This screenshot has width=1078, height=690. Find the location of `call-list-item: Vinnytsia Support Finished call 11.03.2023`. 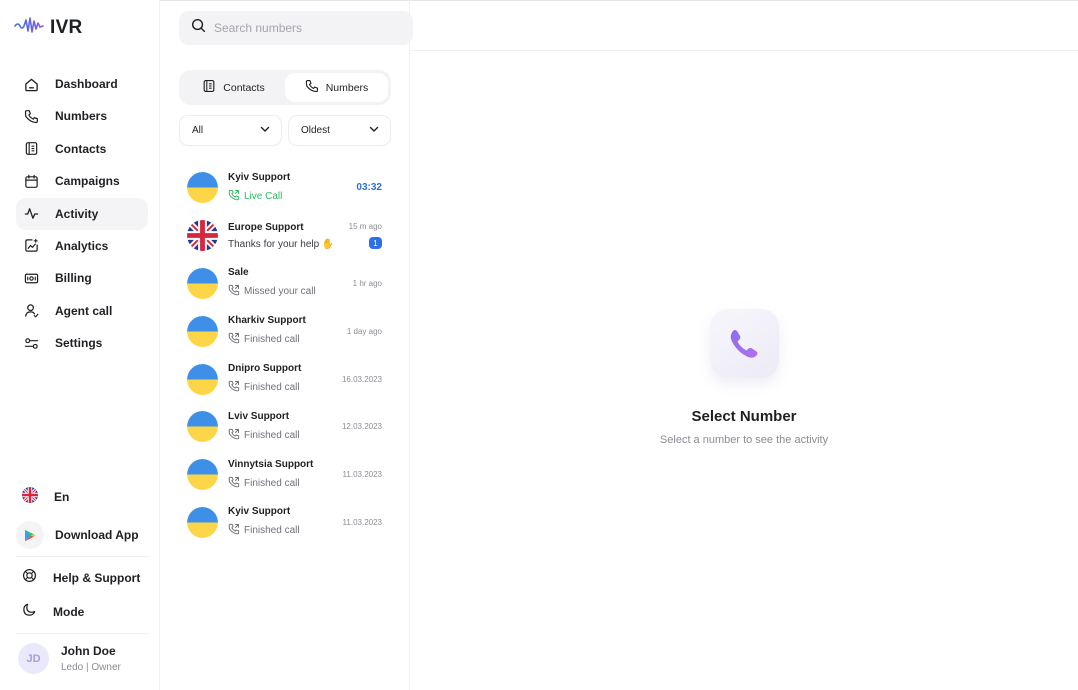

call-list-item: Vinnytsia Support Finished call 11.03.2023 is located at coordinates (285, 475).